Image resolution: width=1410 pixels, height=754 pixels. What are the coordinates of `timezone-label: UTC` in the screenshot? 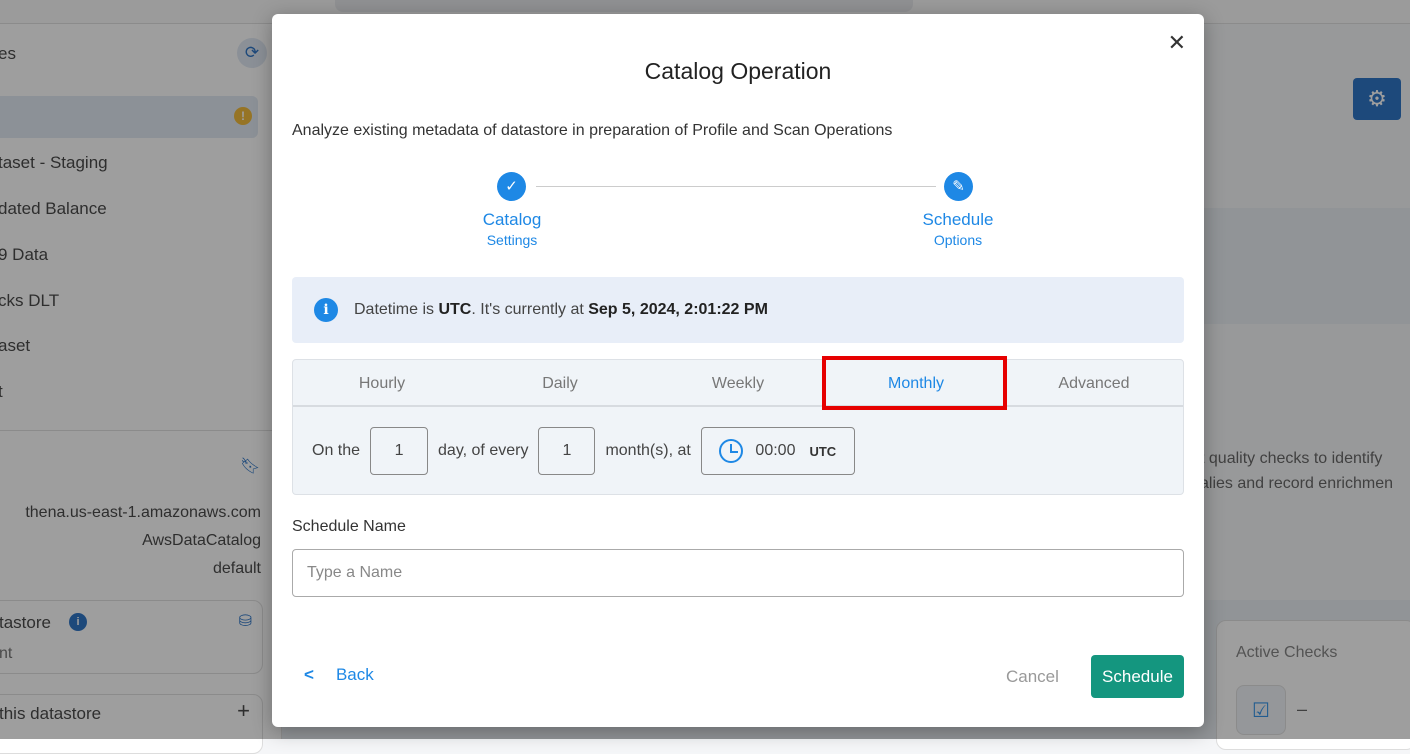 It's located at (823, 451).